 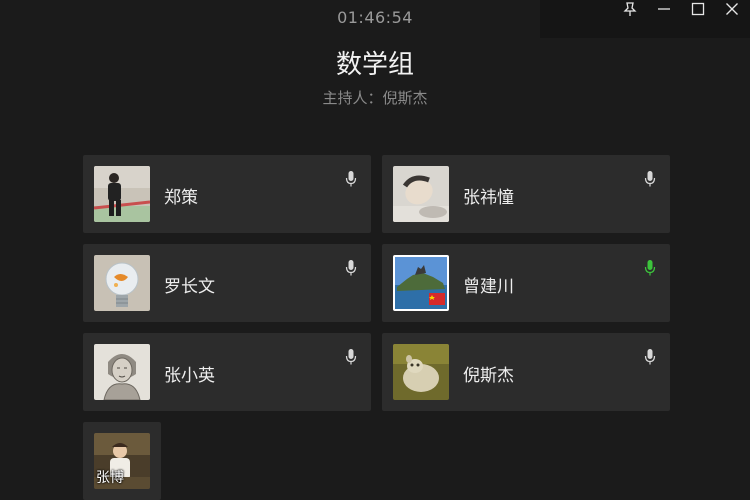 I want to click on participant-name: 倪斯杰, so click(x=488, y=376).